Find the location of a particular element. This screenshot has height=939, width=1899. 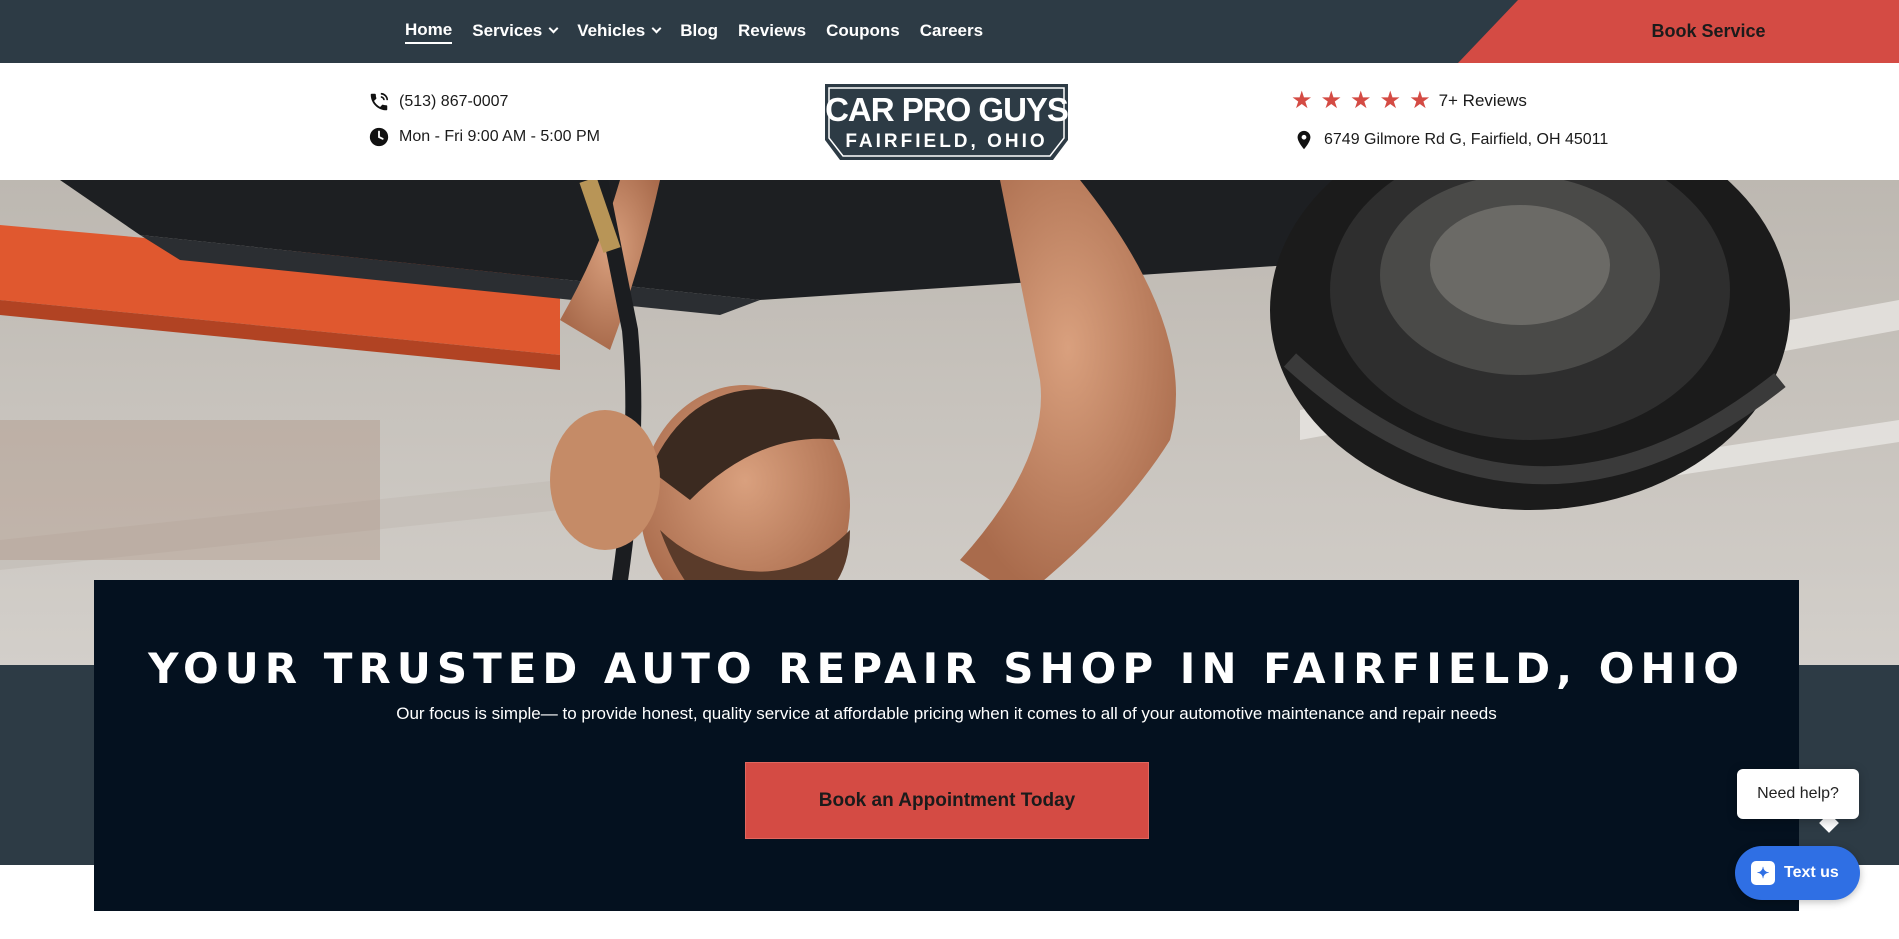

nav-item-label: Reviews is located at coordinates (772, 30).